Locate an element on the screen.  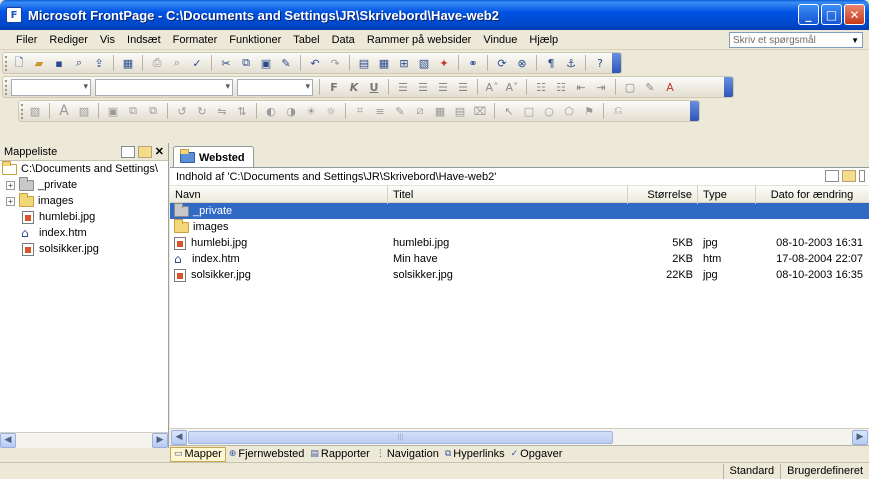
more-brightness-icon: ☀ is located at coordinates (311, 111).